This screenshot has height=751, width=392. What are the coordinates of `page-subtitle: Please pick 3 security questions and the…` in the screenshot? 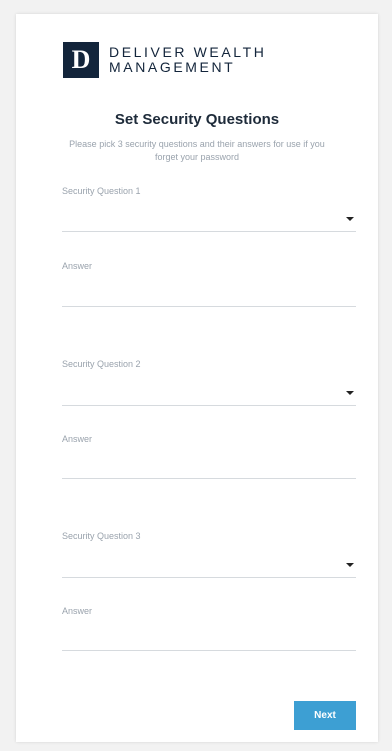 It's located at (197, 150).